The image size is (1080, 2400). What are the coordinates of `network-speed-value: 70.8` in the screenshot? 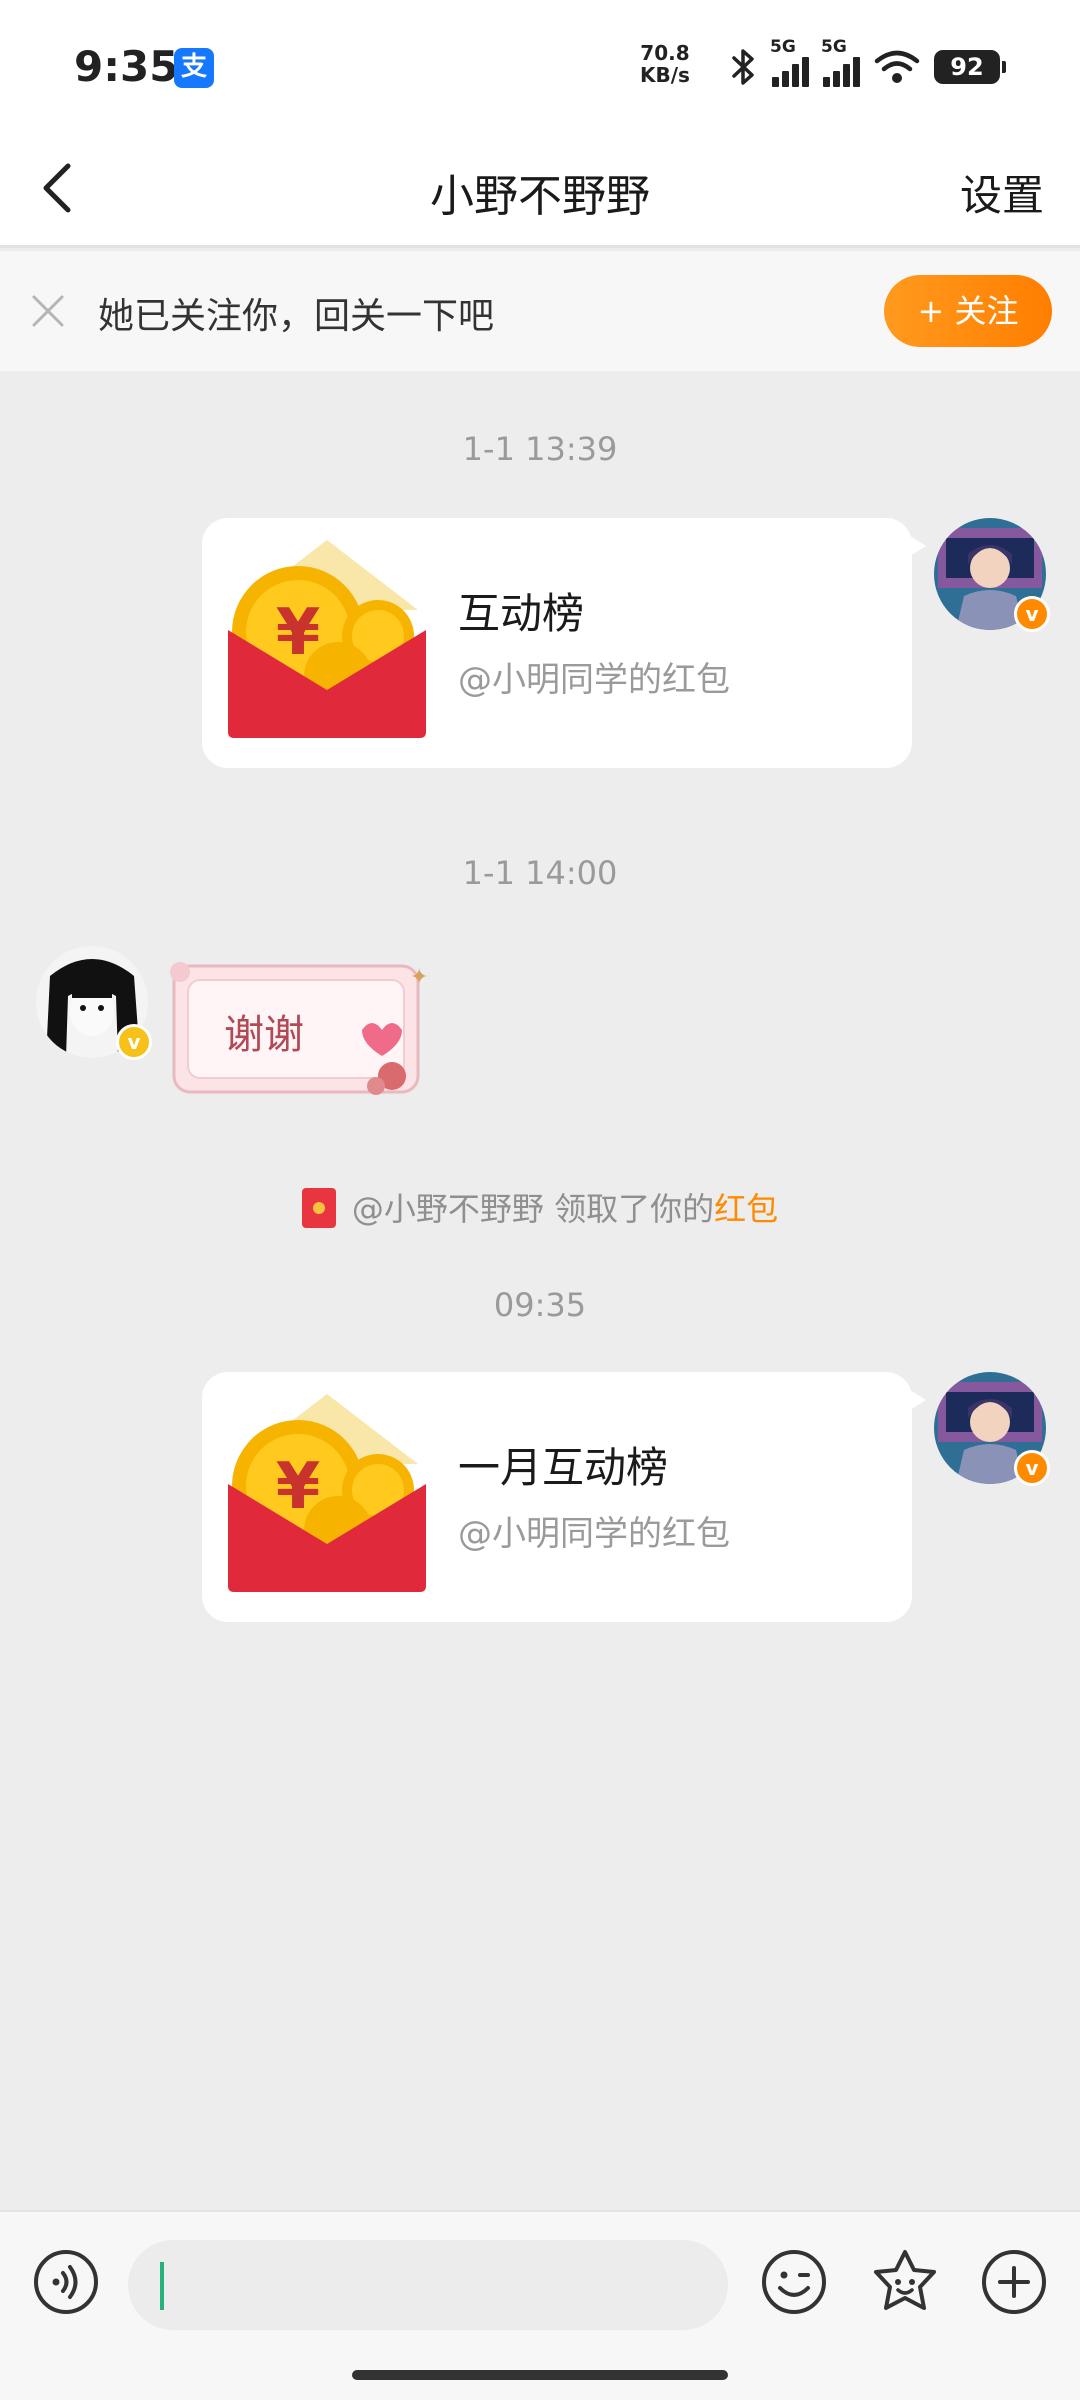 It's located at (665, 53).